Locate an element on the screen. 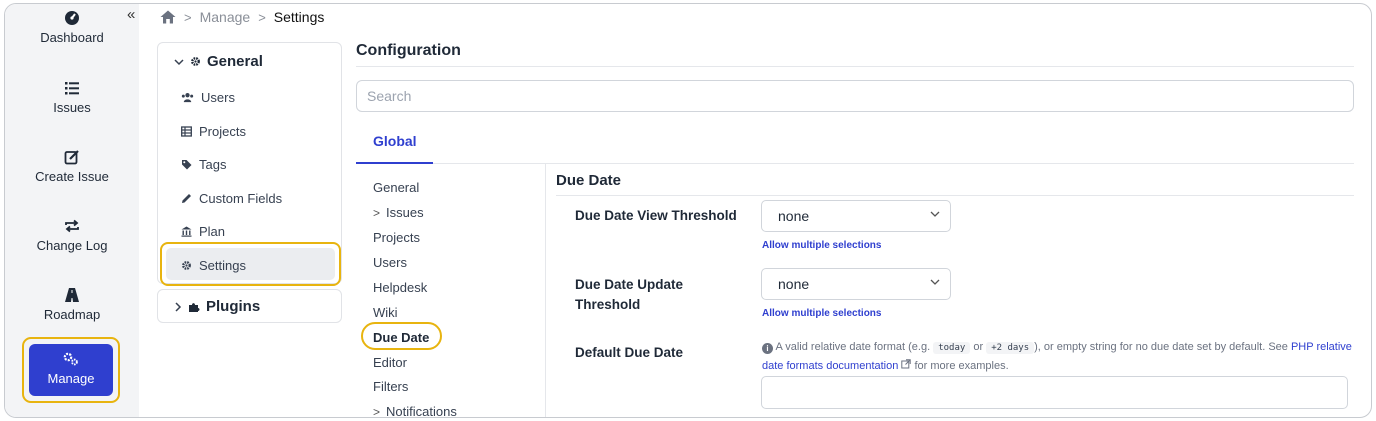  nav-item-projects: Projects is located at coordinates (213, 131).